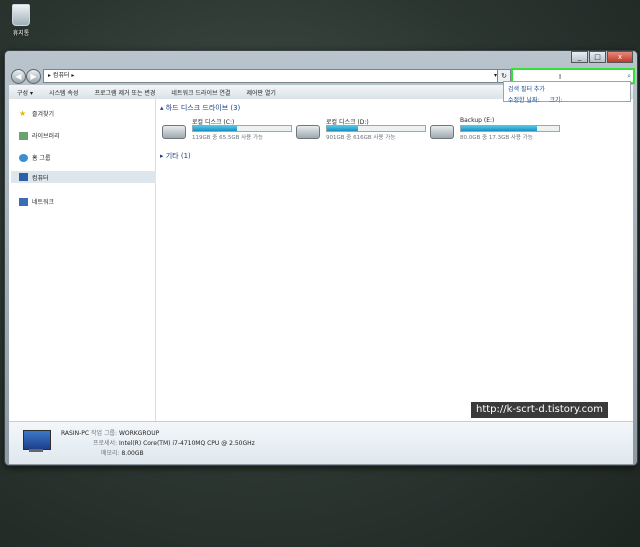 The height and width of the screenshot is (547, 640). What do you see at coordinates (23, 201) in the screenshot?
I see `network-icon` at bounding box center [23, 201].